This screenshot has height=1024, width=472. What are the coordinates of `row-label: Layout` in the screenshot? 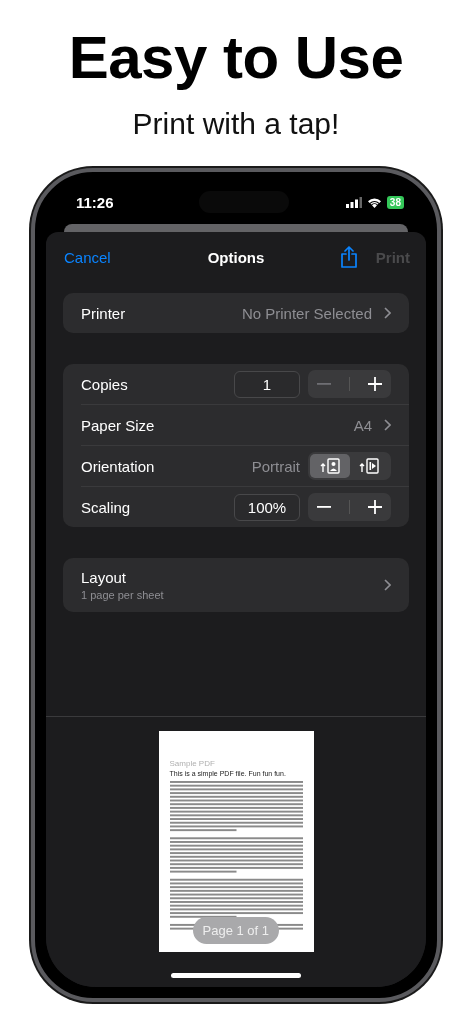 It's located at (104, 577).